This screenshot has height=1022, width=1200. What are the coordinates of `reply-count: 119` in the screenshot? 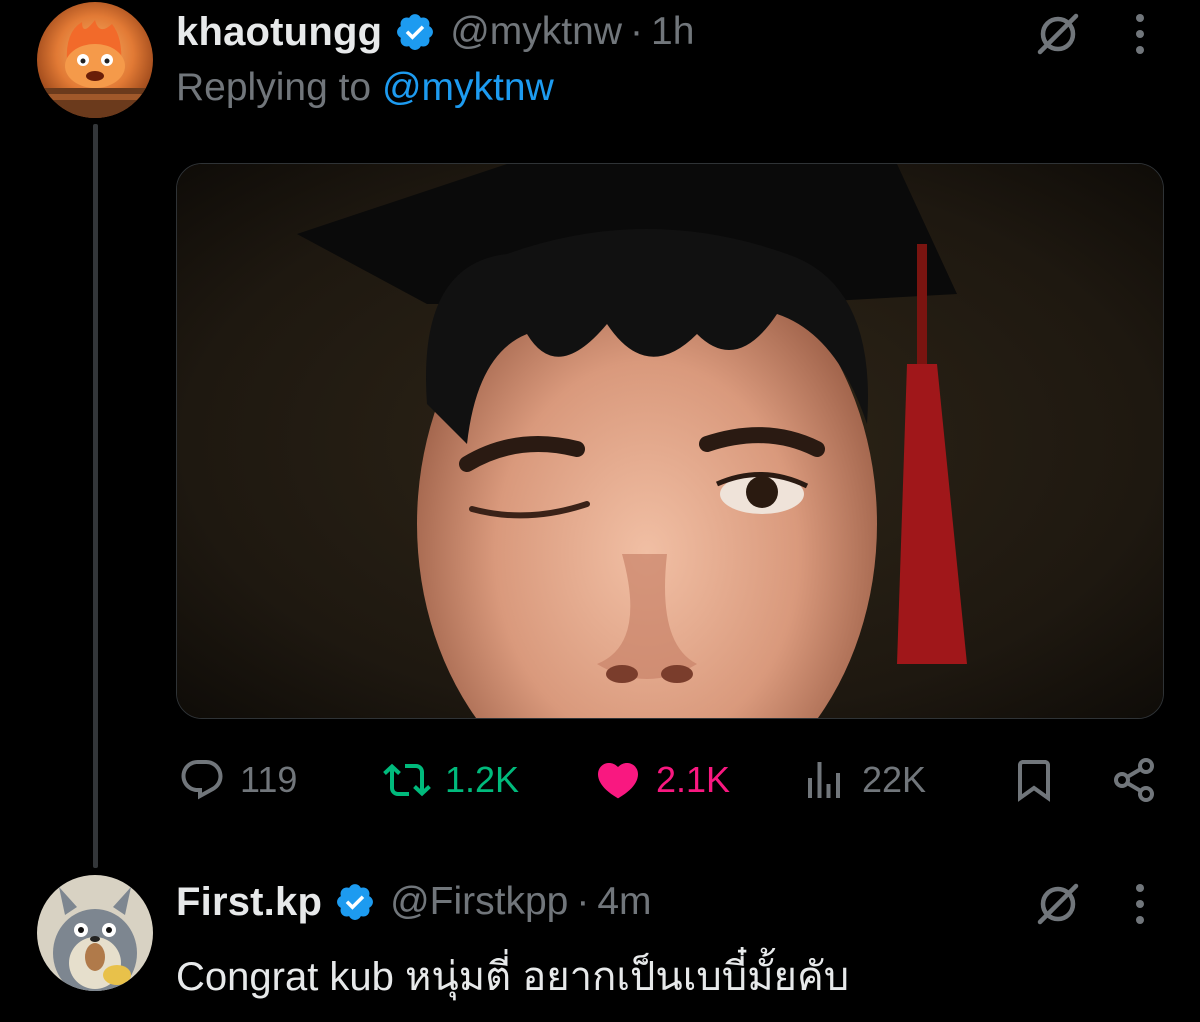 It's located at (269, 779).